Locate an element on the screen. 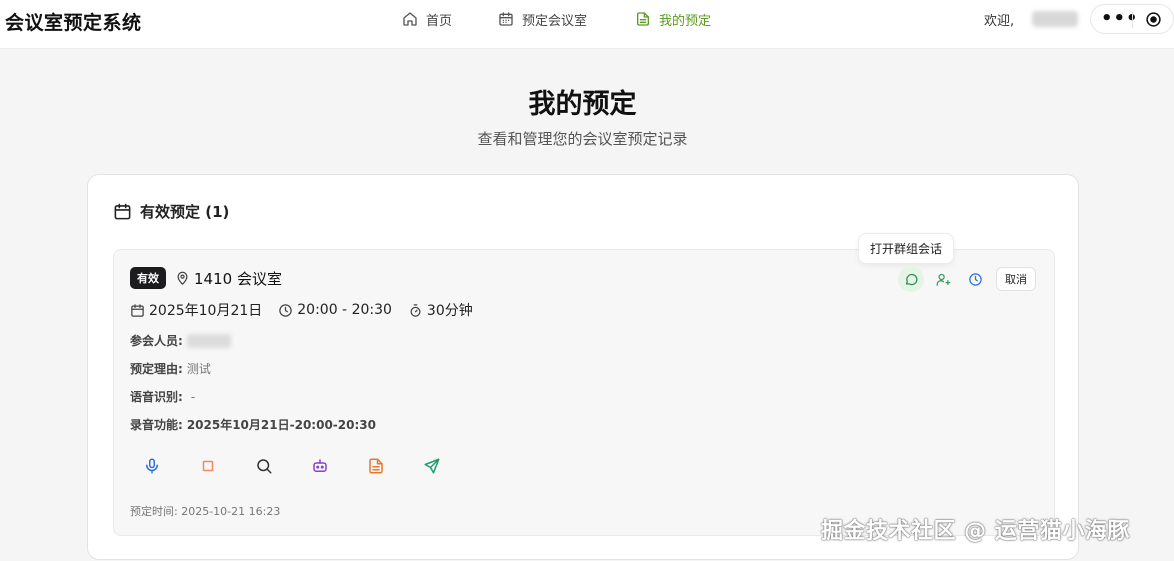 The width and height of the screenshot is (1174, 561). reason-value: 测试 is located at coordinates (198, 369).